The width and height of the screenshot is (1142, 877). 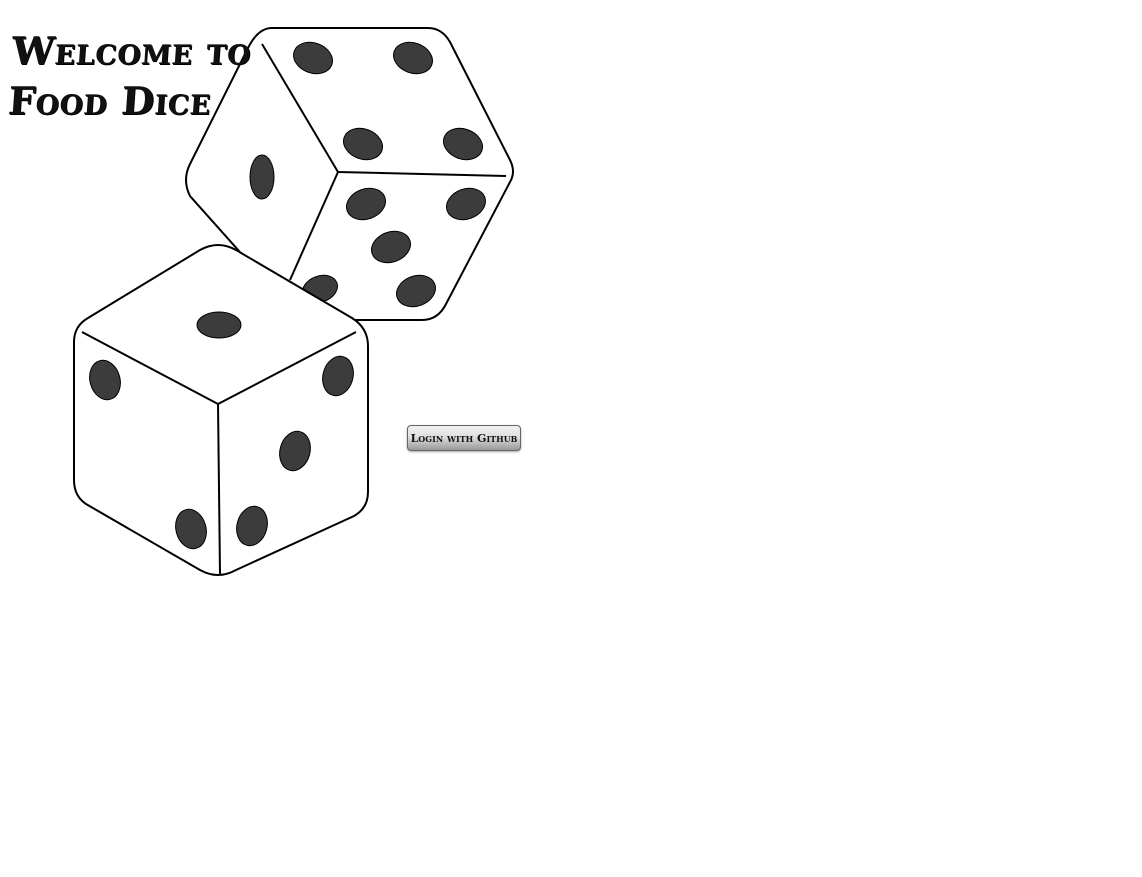 I want to click on title-line-1: Welcome to, so click(x=131, y=50).